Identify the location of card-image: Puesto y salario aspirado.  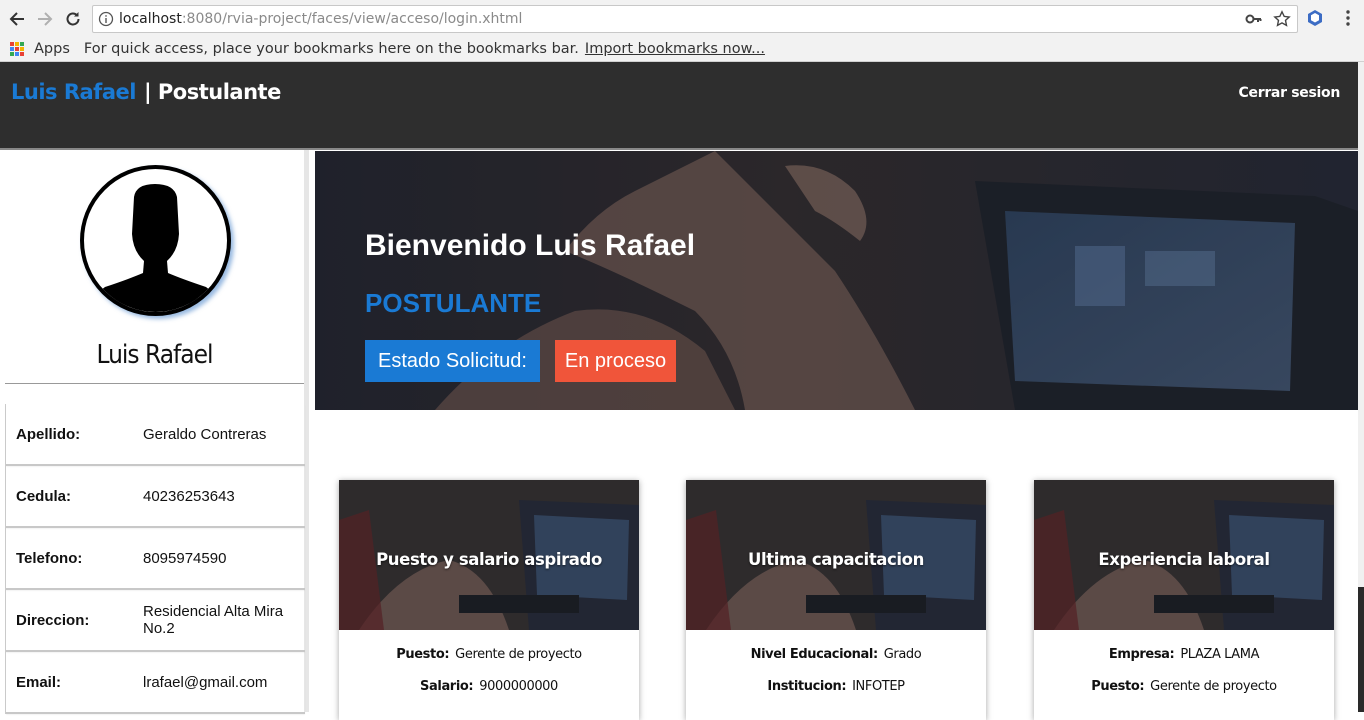
(489, 555).